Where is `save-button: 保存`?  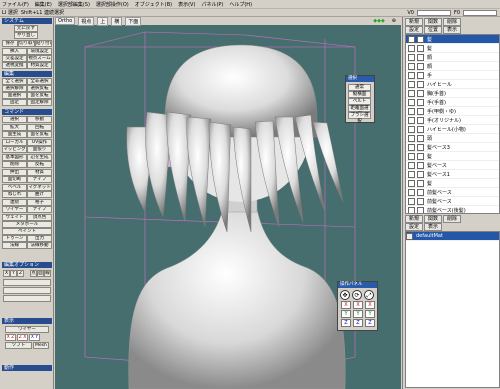
save-button: 保存 is located at coordinates (10, 43).